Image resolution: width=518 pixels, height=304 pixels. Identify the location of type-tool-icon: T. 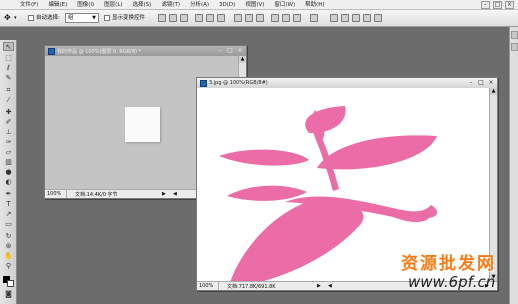
(8, 204).